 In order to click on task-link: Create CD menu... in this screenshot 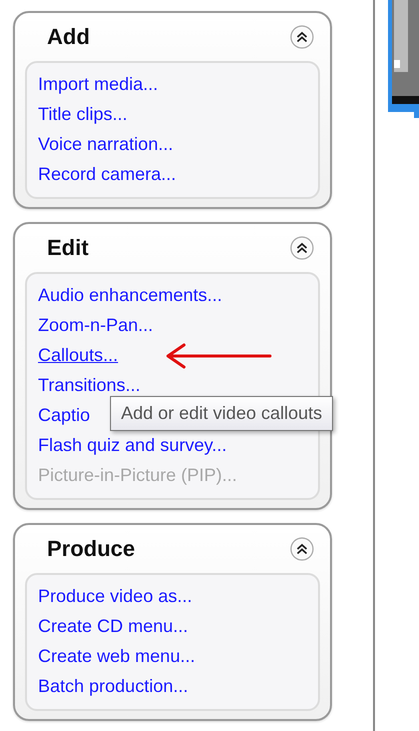, I will do `click(113, 626)`.